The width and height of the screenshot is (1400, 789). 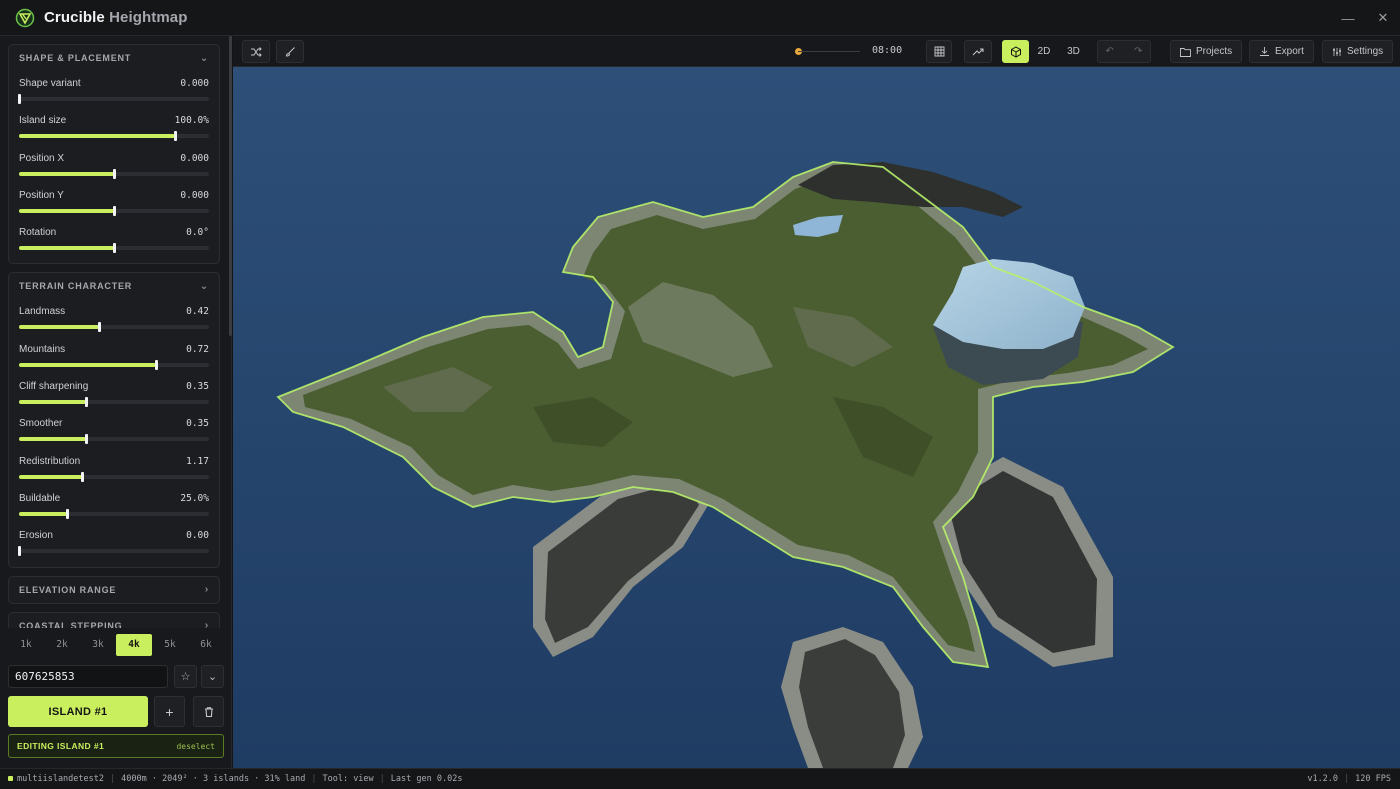 What do you see at coordinates (230, 186) in the screenshot?
I see `sidebar-scrollbar` at bounding box center [230, 186].